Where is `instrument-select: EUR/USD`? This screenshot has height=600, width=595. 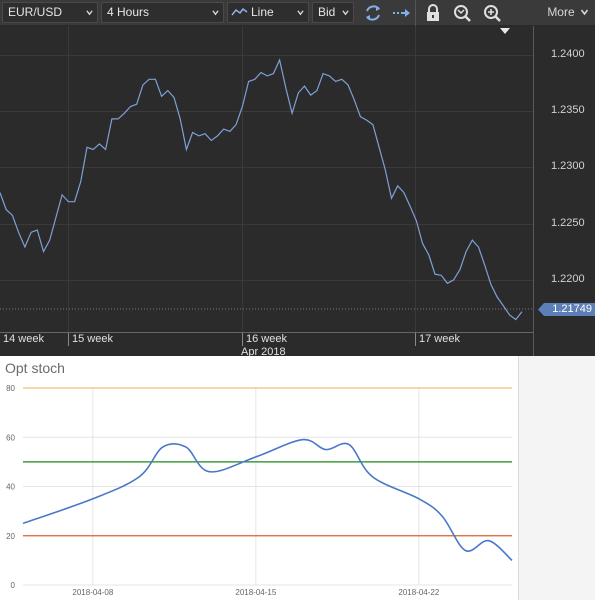
instrument-select: EUR/USD is located at coordinates (50, 12).